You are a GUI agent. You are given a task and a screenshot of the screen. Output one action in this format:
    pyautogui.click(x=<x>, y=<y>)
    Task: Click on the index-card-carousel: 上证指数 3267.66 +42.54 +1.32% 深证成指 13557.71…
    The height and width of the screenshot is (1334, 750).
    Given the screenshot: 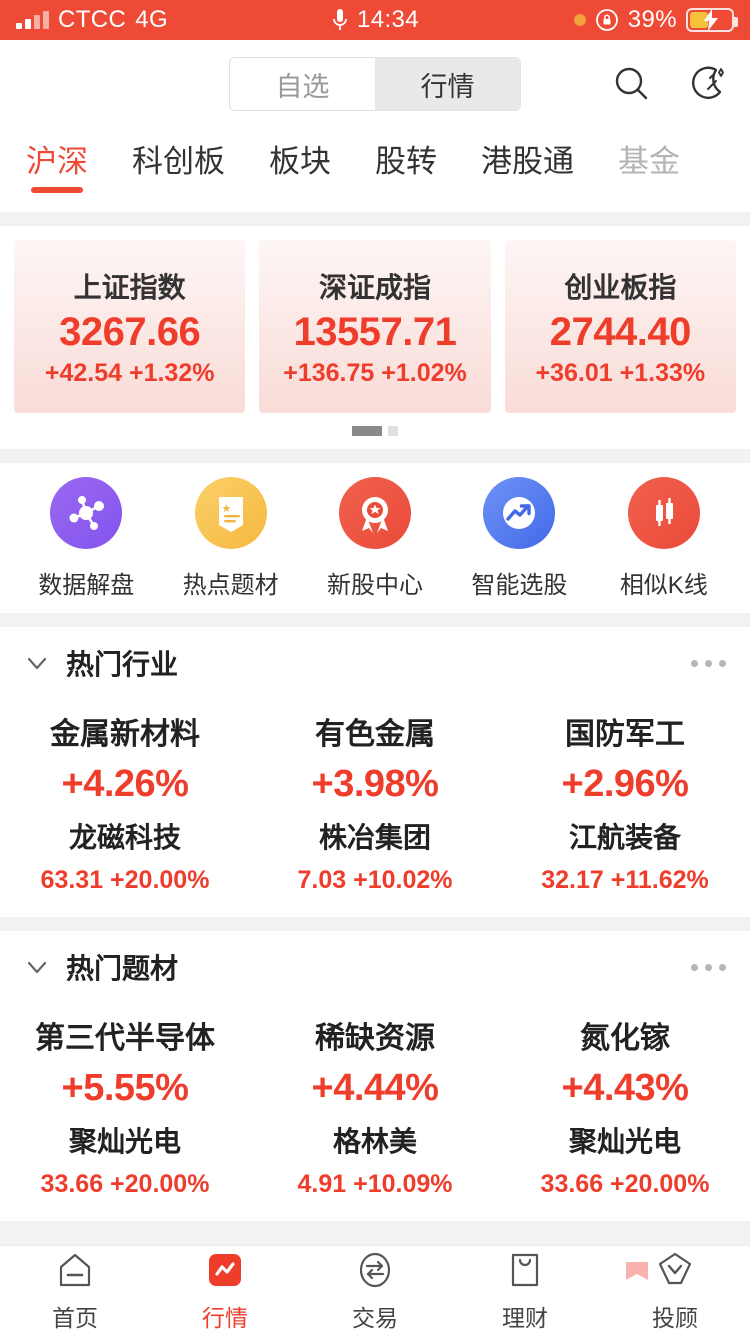 What is the action you would take?
    pyautogui.click(x=375, y=319)
    